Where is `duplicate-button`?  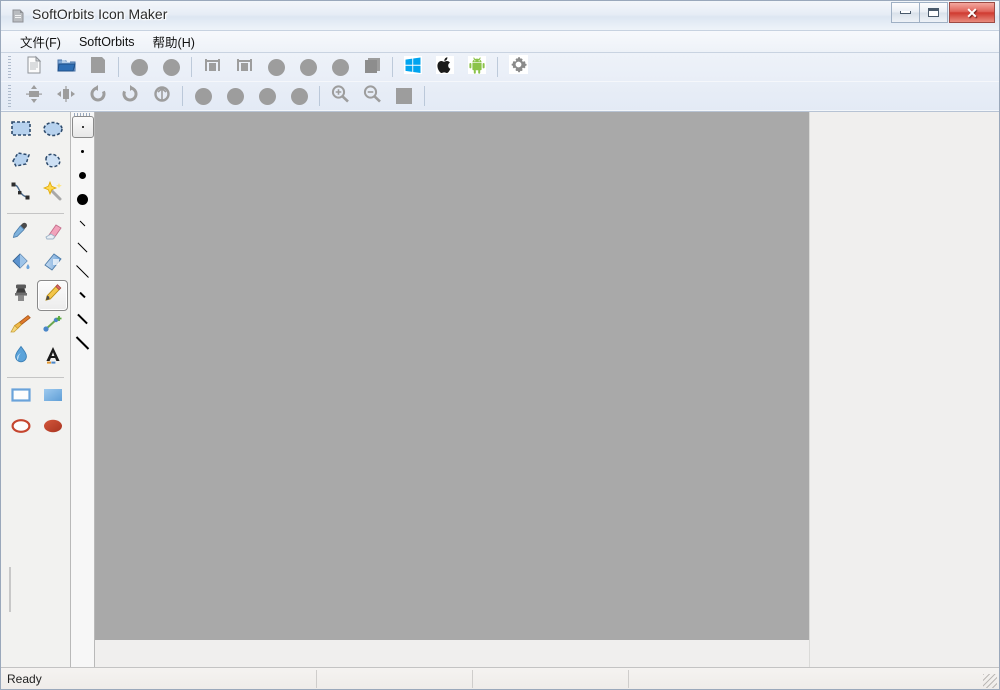
duplicate-button is located at coordinates (340, 67).